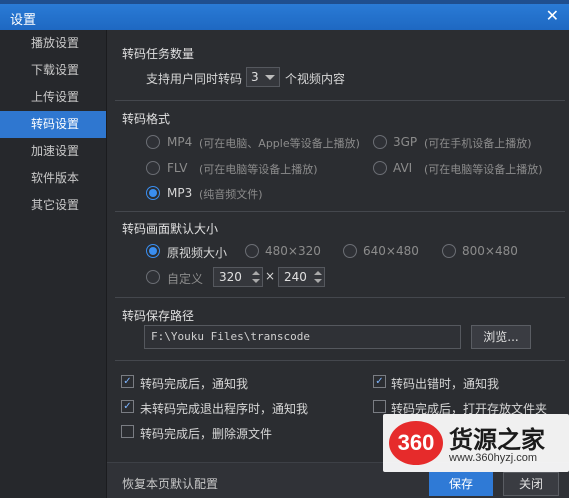  I want to click on path-title: 转码保存路径, so click(158, 316).